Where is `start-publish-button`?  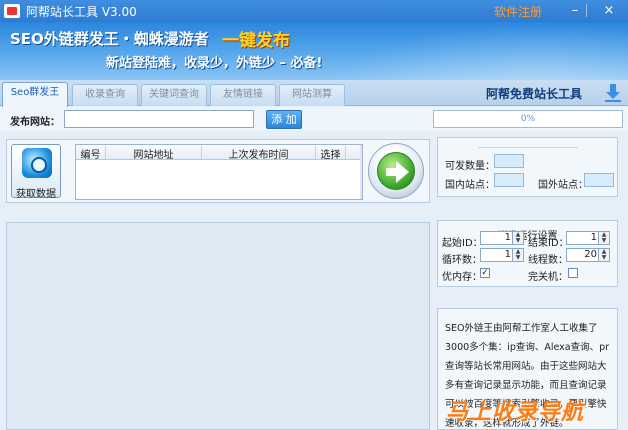 start-publish-button is located at coordinates (396, 171).